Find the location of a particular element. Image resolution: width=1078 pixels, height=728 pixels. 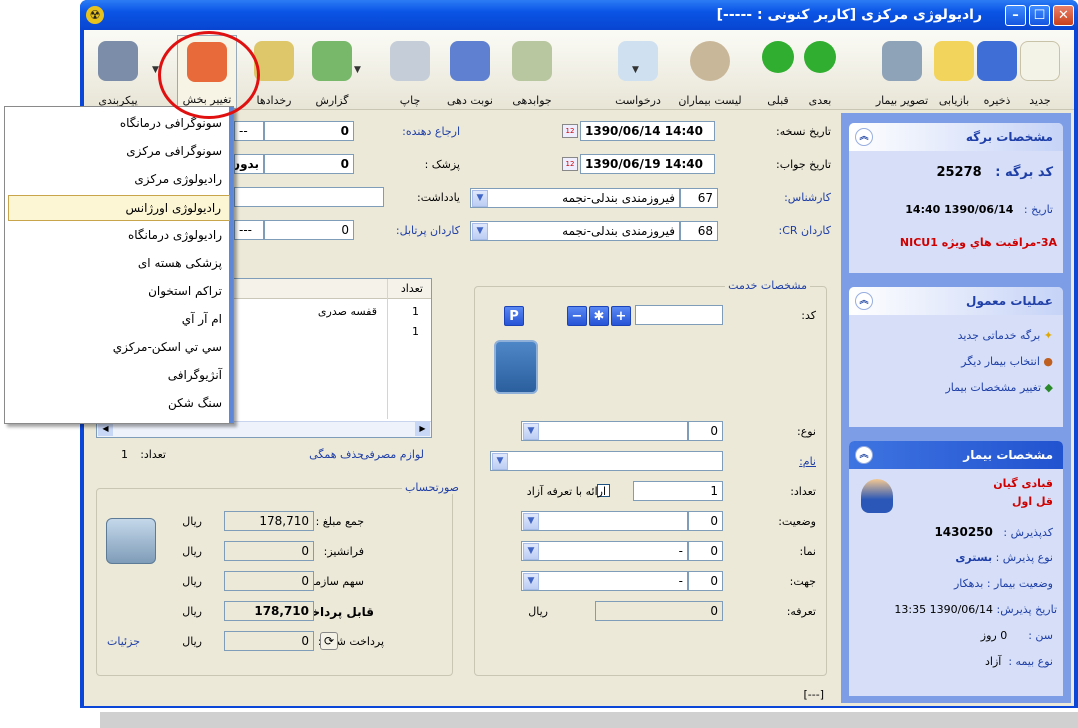

status-label: وضعیت: is located at coordinates (797, 521).